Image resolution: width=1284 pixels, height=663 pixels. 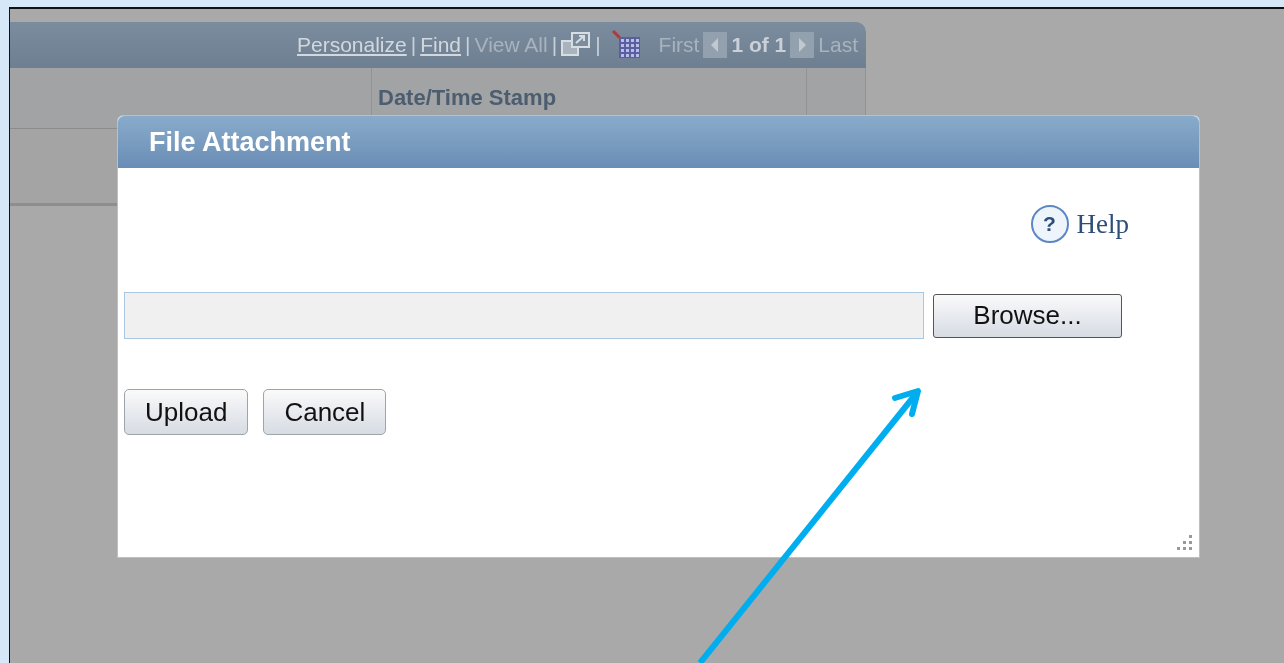 What do you see at coordinates (467, 98) in the screenshot?
I see `column-header: Date/Time Stamp` at bounding box center [467, 98].